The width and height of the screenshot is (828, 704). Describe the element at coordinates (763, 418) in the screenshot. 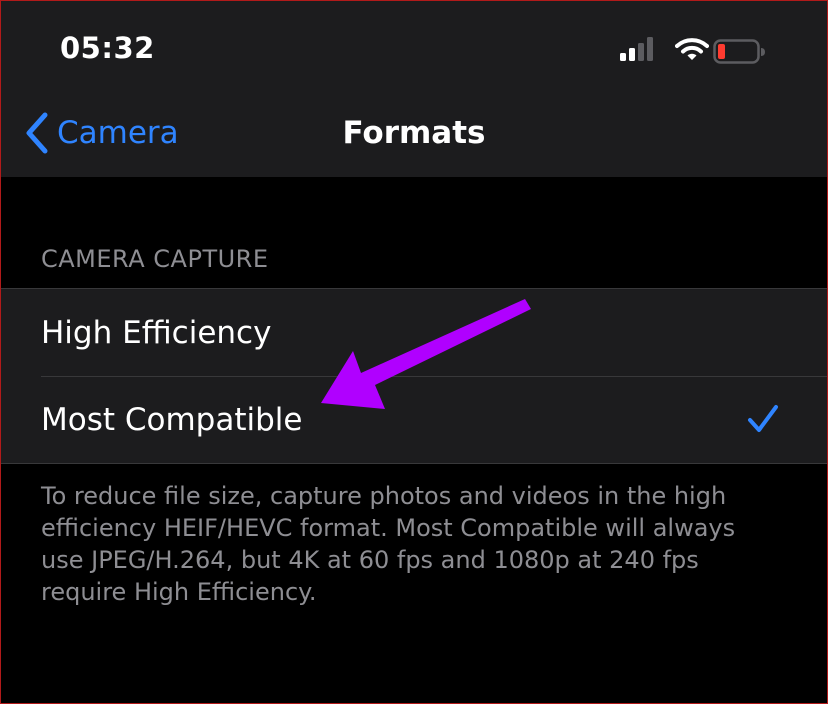

I see `checkmark-icon` at that location.